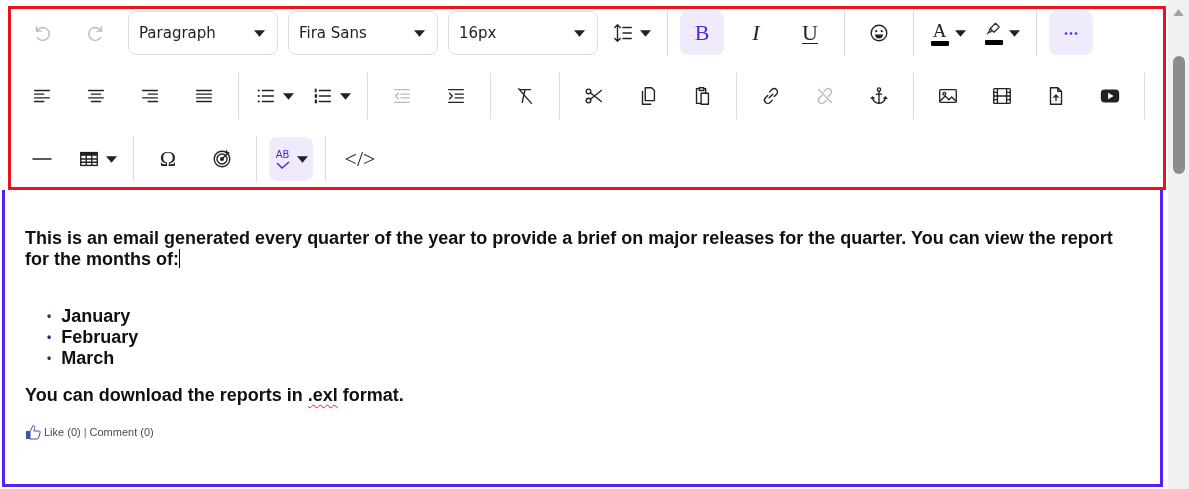  What do you see at coordinates (291, 159) in the screenshot?
I see `spellcheck-button: AB` at bounding box center [291, 159].